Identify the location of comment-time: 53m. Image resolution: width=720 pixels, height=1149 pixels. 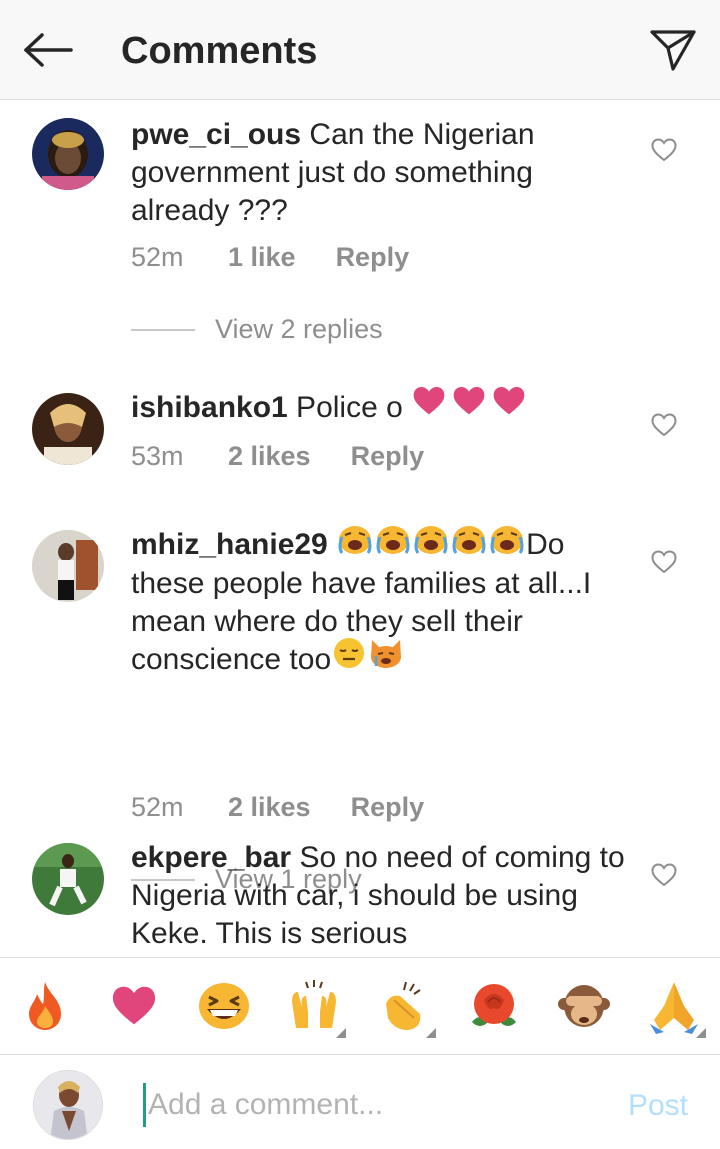
(157, 456).